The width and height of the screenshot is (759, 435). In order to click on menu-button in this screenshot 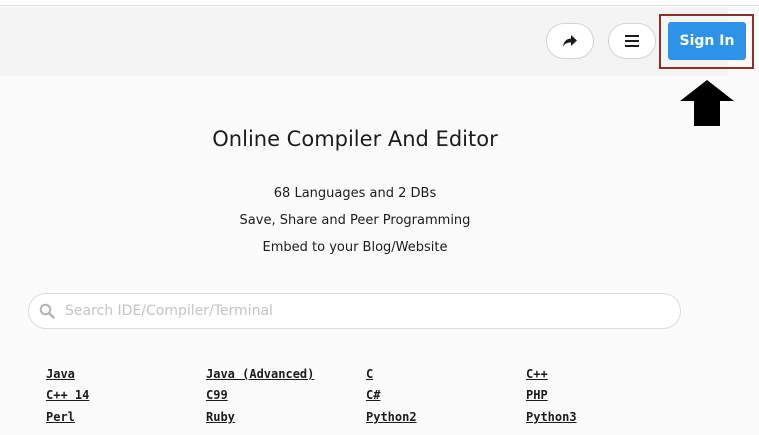, I will do `click(632, 41)`.